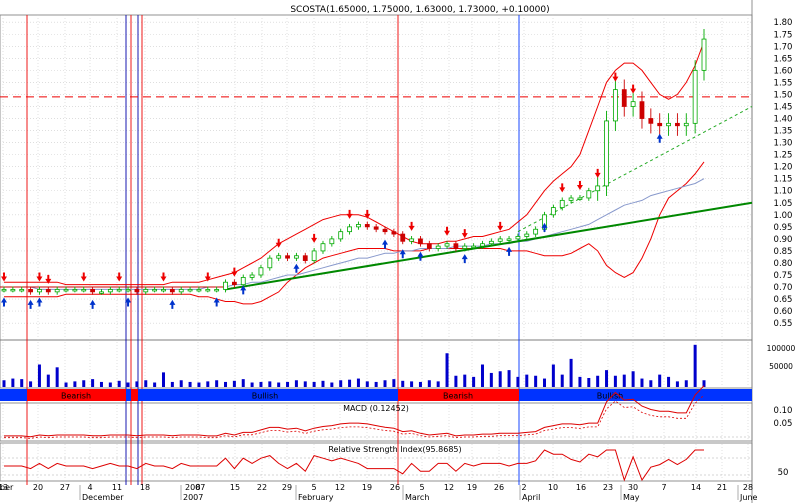 This screenshot has height=503, width=800. Describe the element at coordinates (489, 246) in the screenshot. I see `trend-line` at that location.